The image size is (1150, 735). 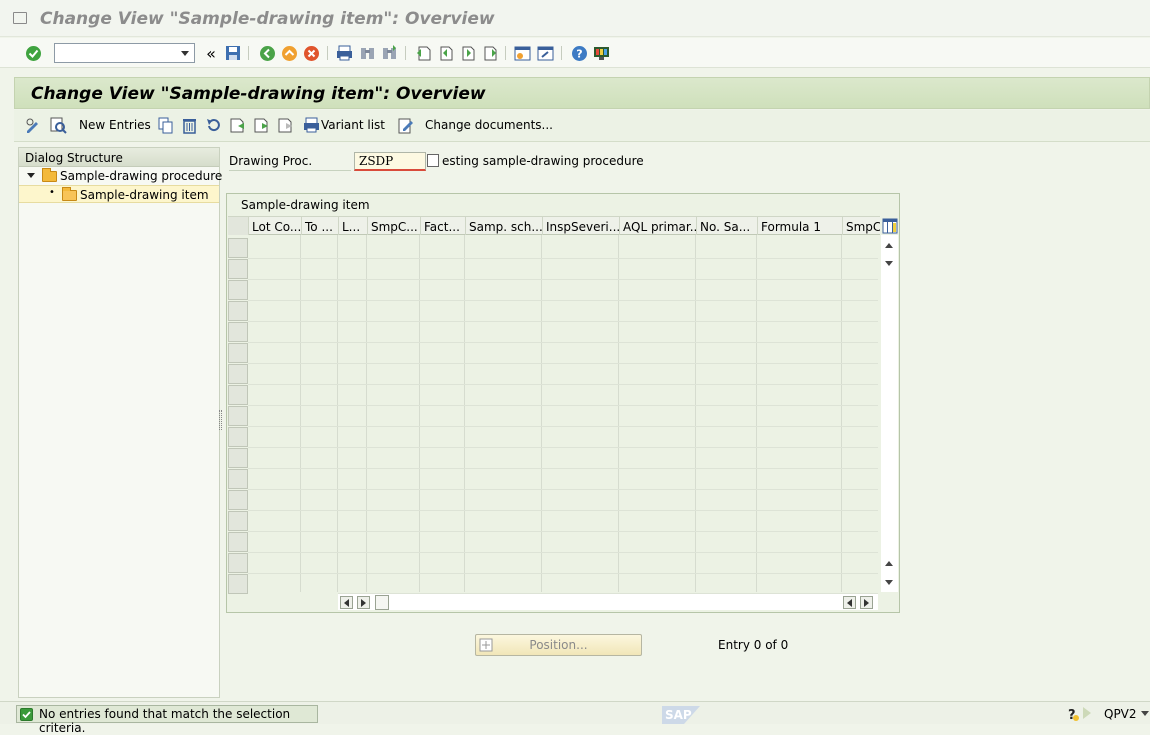 I want to click on svg-text: SAP, so click(x=678, y=715).